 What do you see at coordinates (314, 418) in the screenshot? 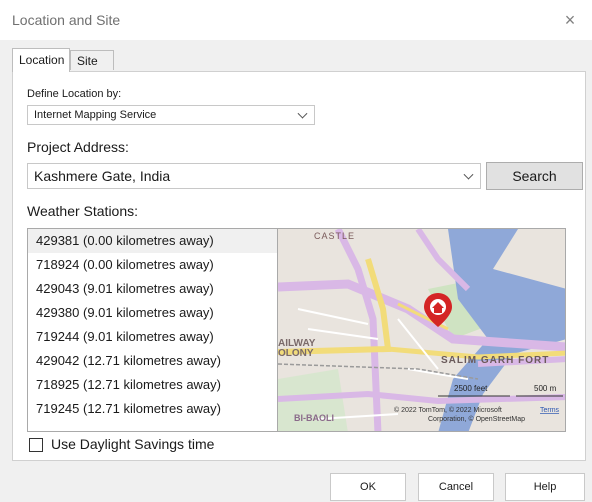
I see `map-label-baoli: BI-BAOLI` at bounding box center [314, 418].